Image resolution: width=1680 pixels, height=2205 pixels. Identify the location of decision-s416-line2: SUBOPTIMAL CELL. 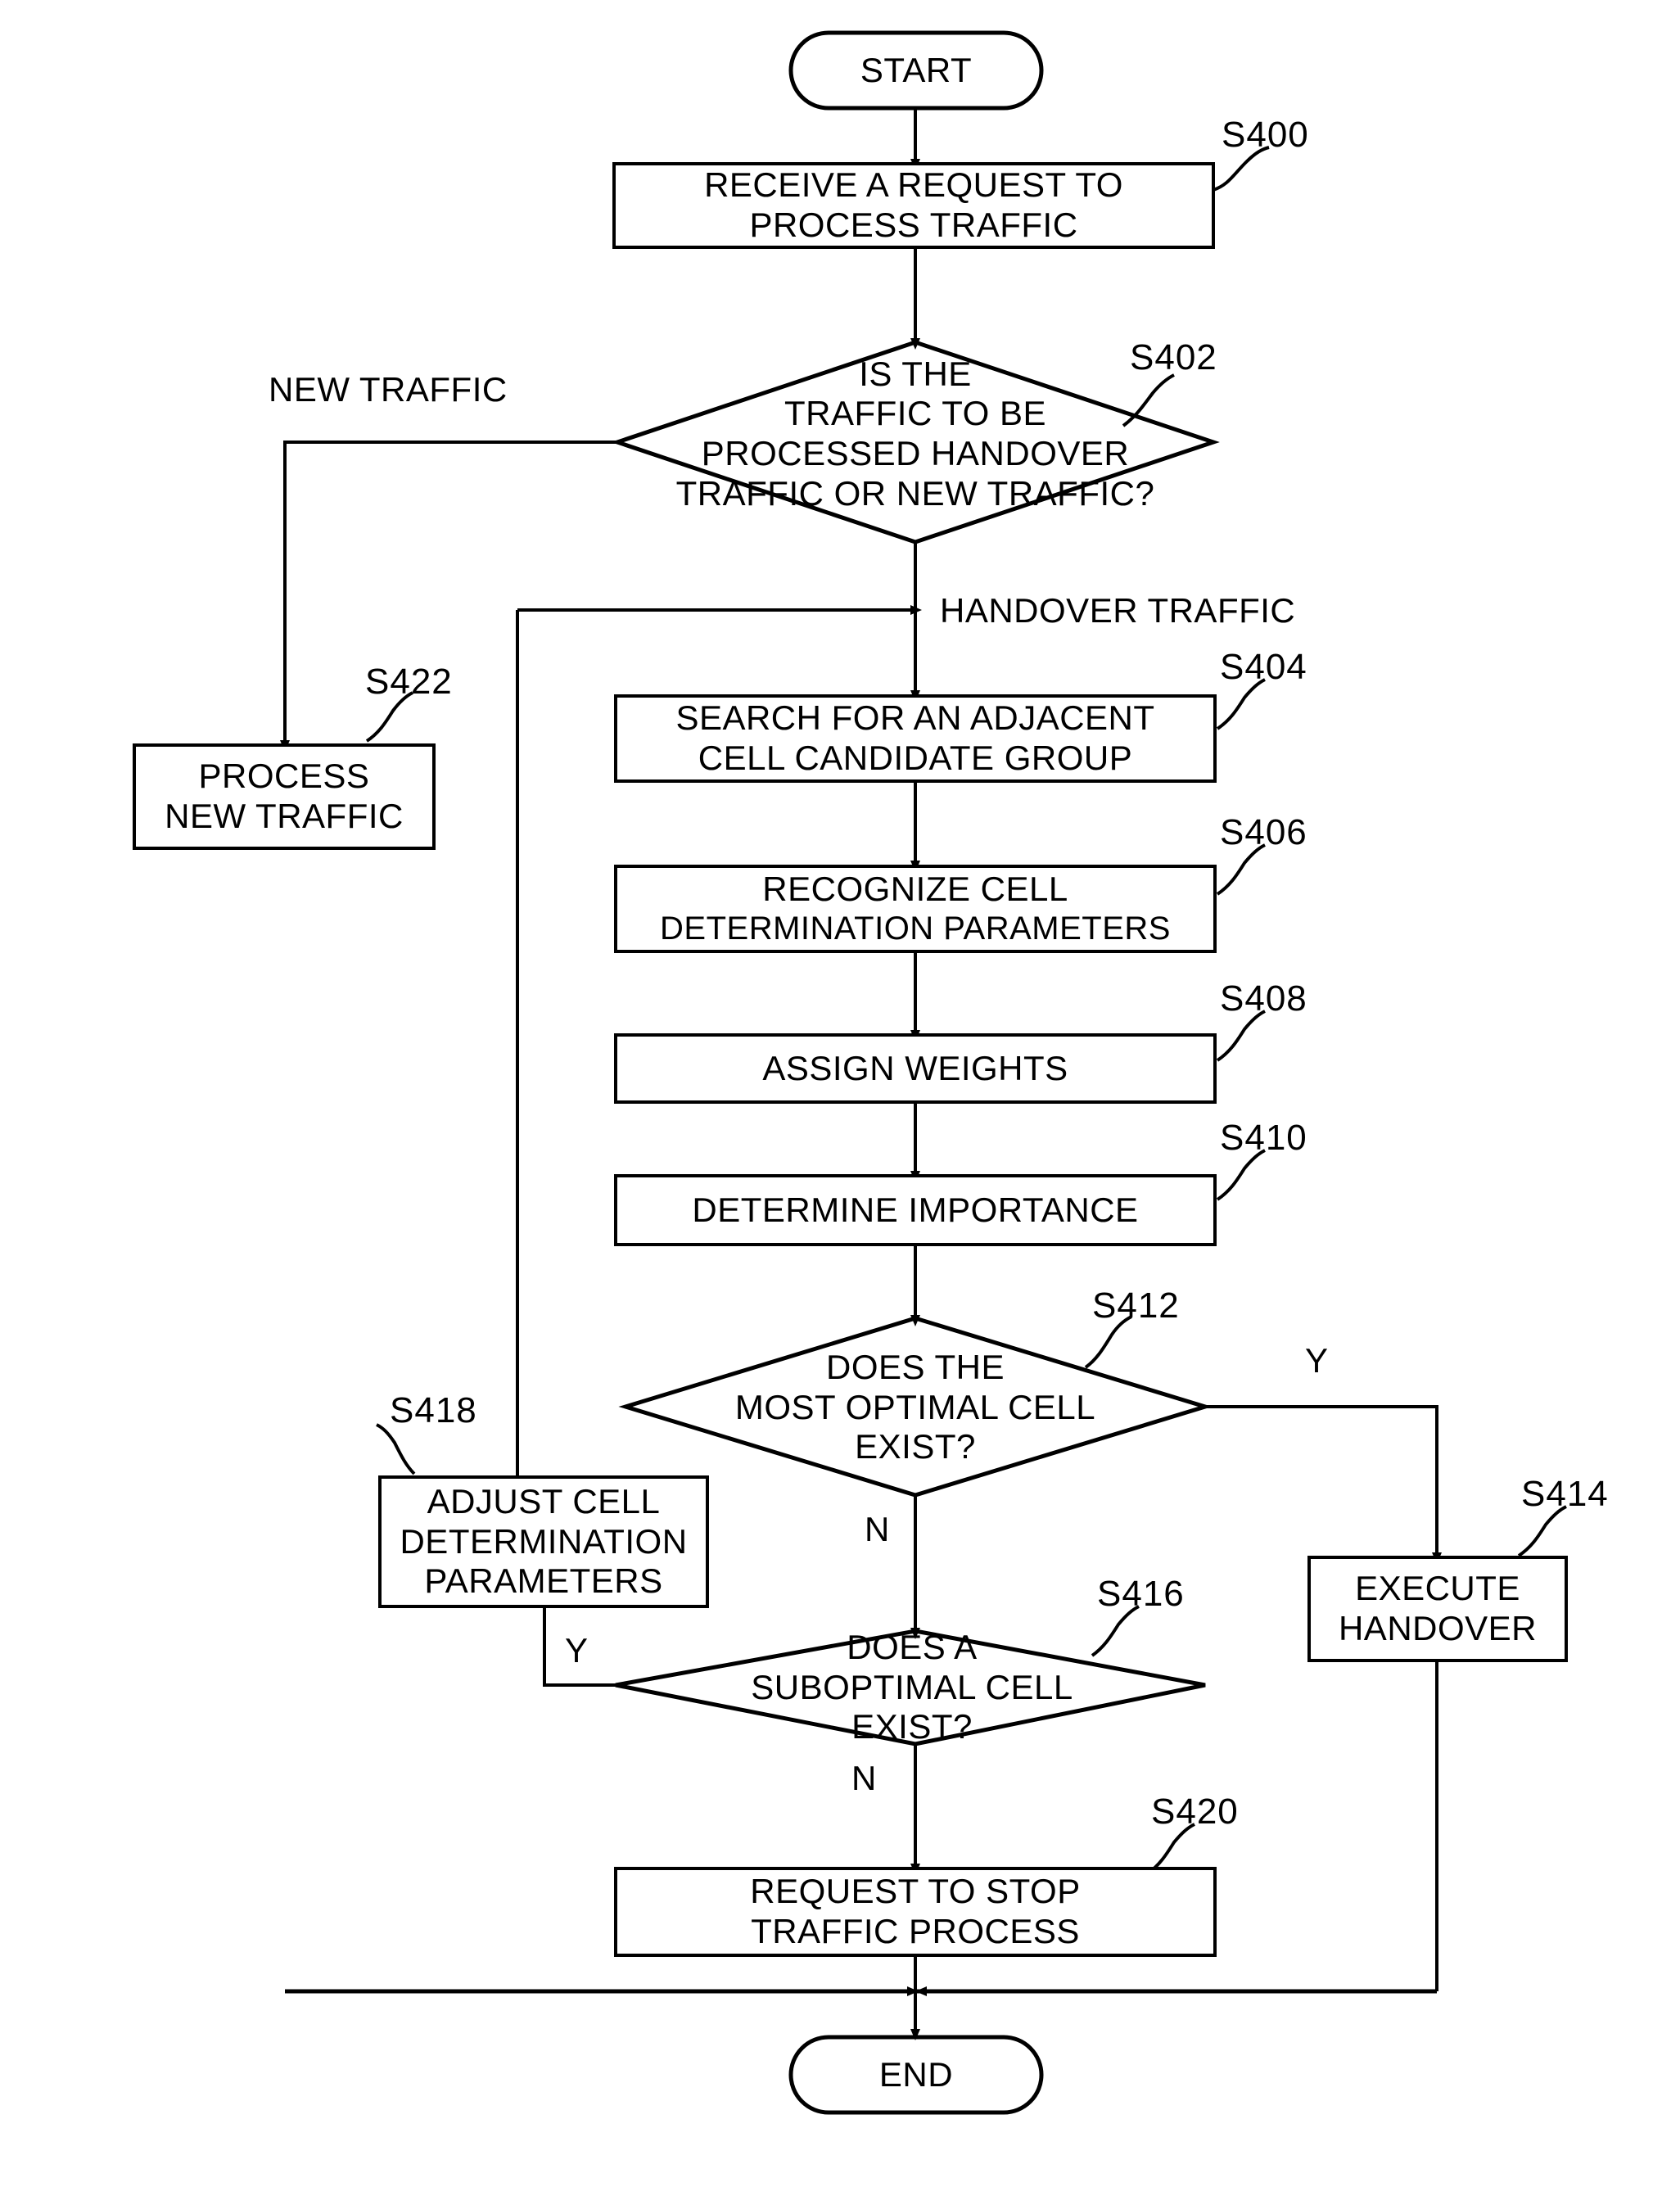
(912, 1686).